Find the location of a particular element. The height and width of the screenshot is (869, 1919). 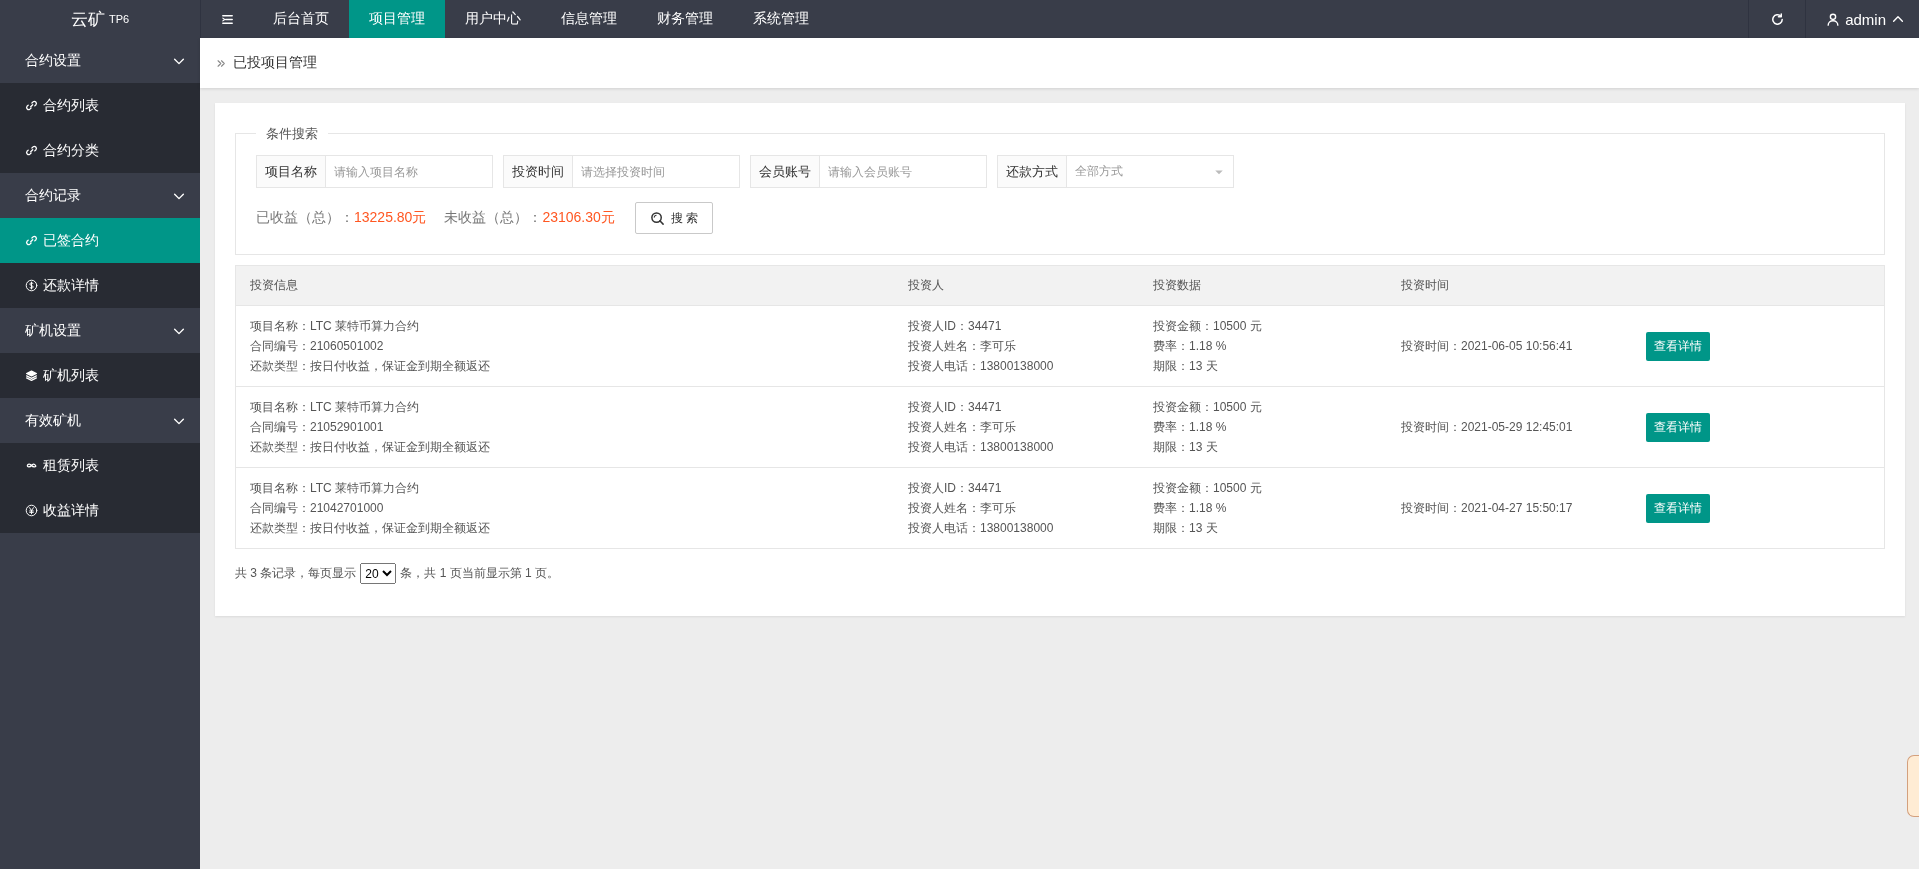

field-label: 还款方式 is located at coordinates (1032, 171).